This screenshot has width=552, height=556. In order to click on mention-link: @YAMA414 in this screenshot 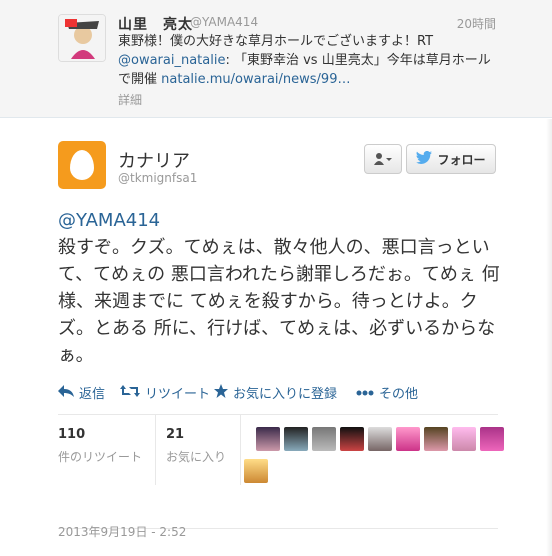, I will do `click(283, 220)`.